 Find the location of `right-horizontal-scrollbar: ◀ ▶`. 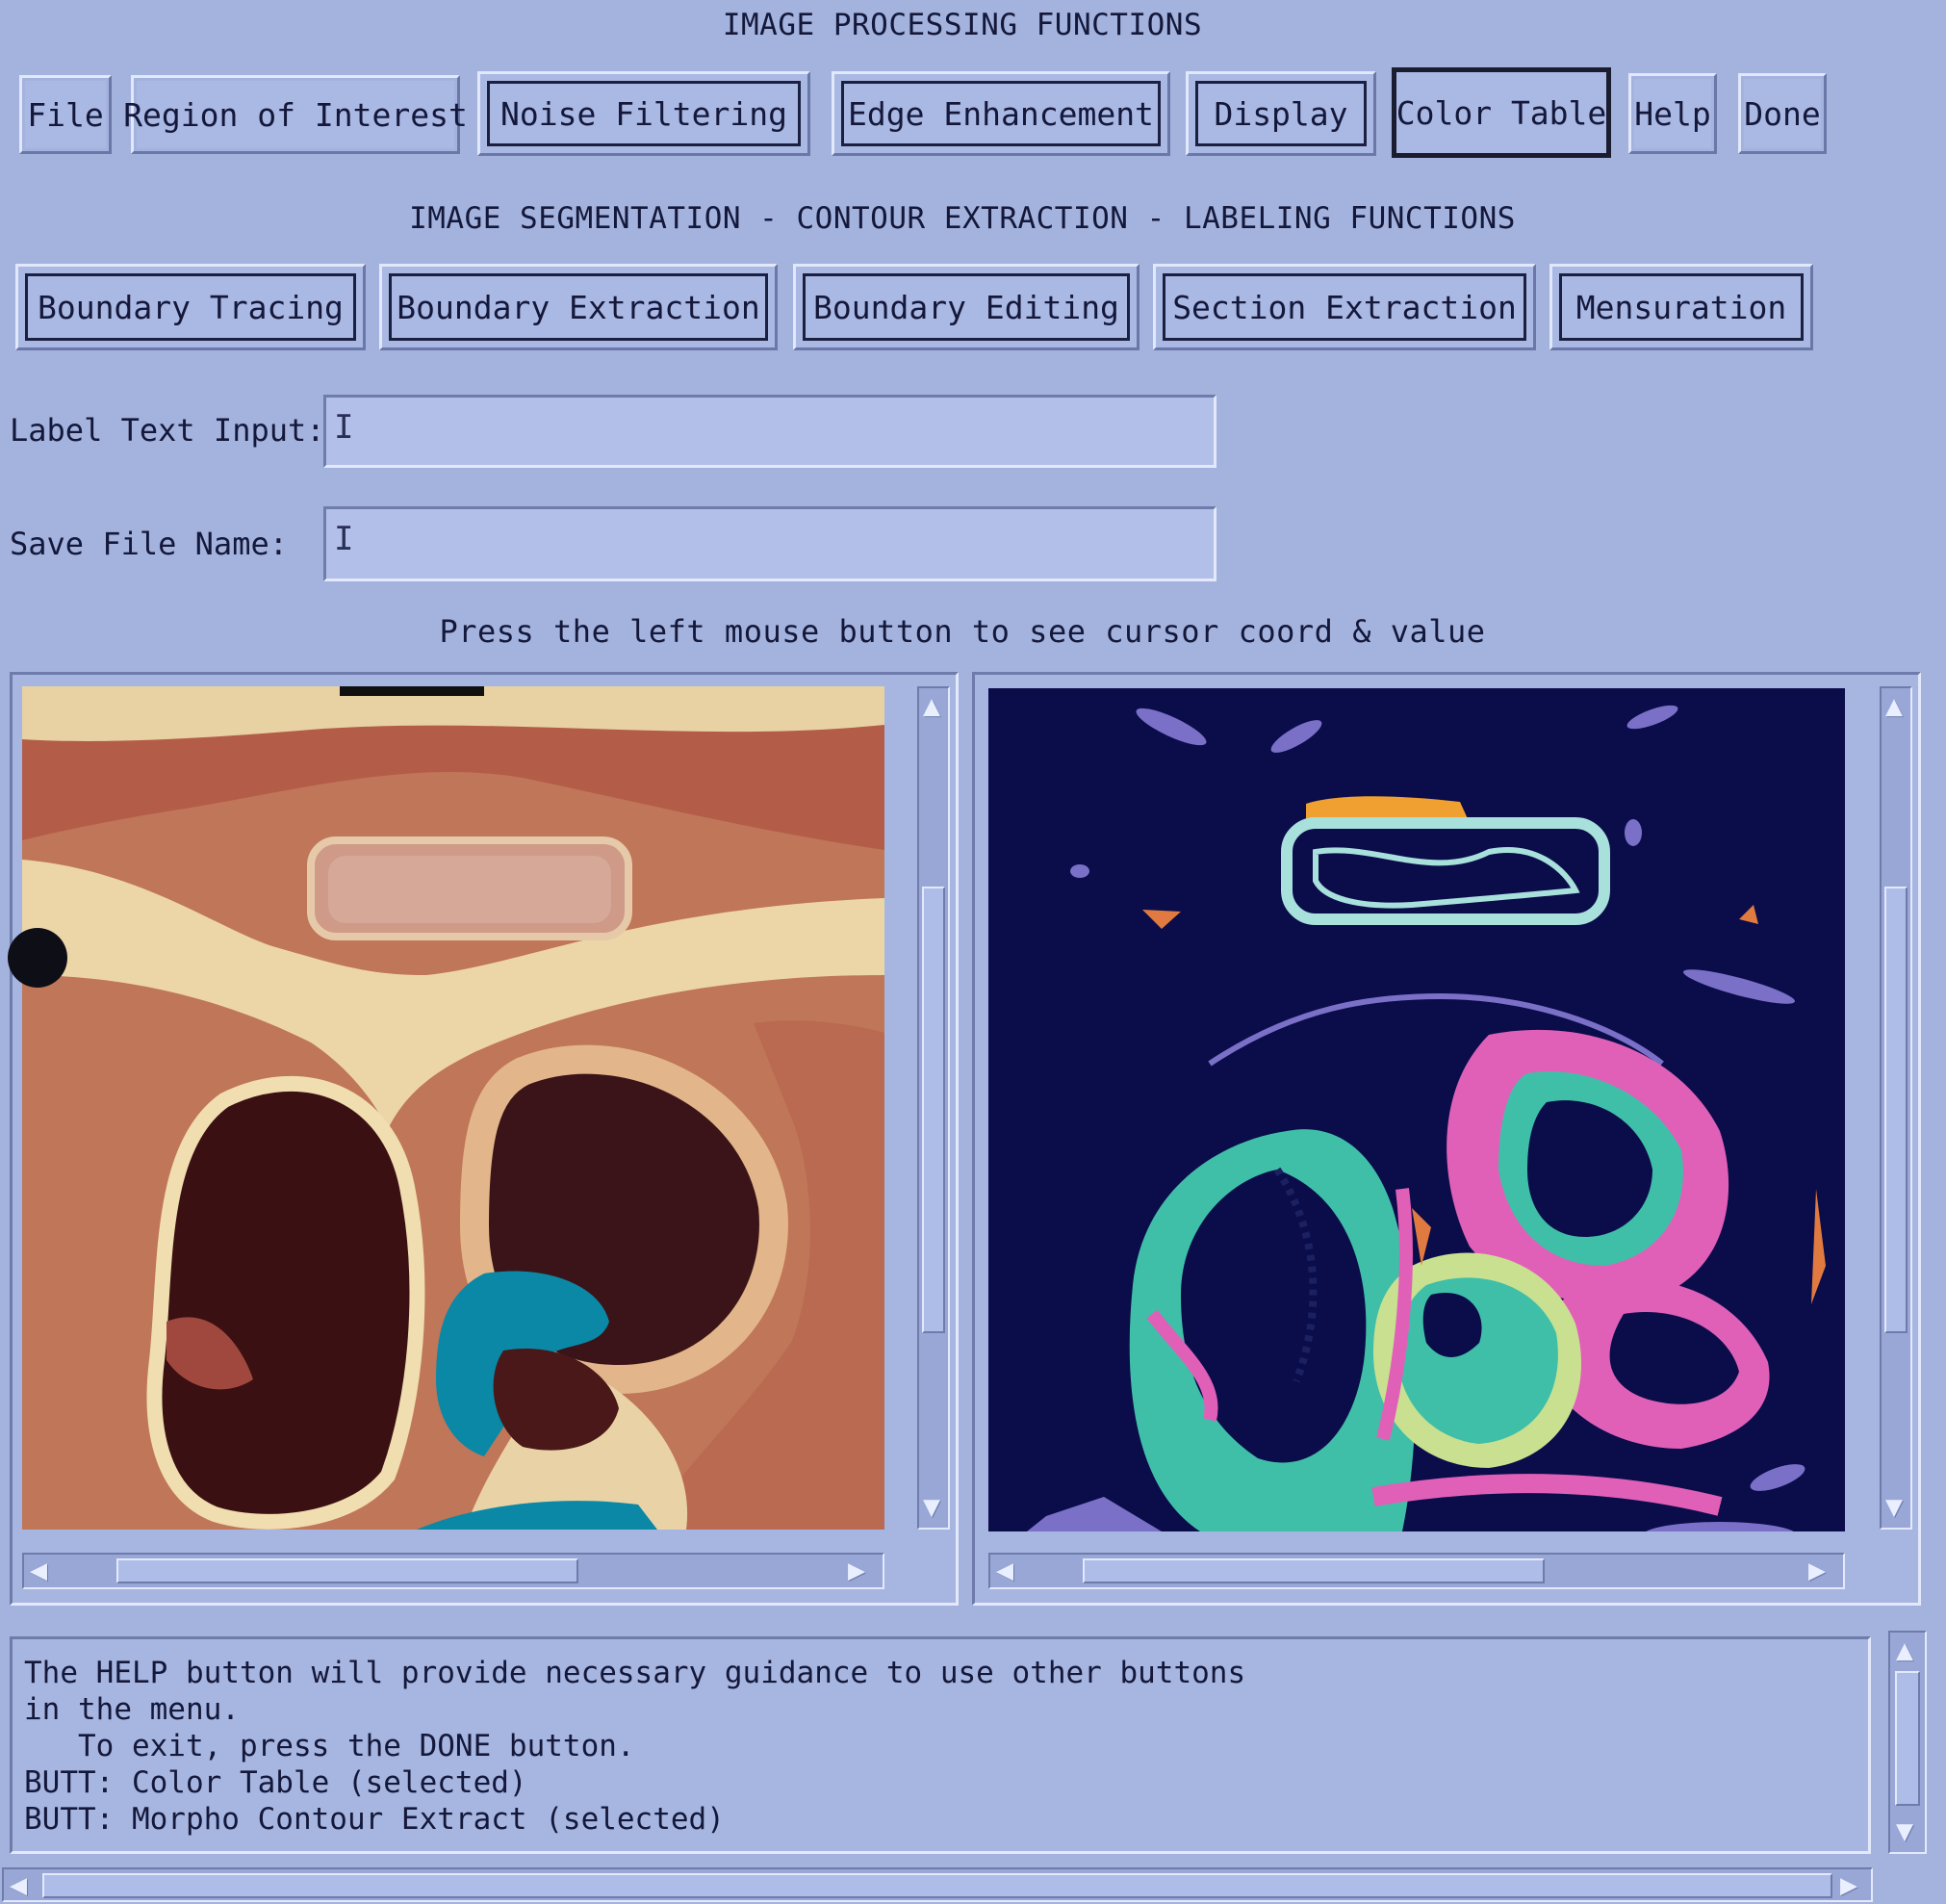

right-horizontal-scrollbar: ◀ ▶ is located at coordinates (1416, 1571).